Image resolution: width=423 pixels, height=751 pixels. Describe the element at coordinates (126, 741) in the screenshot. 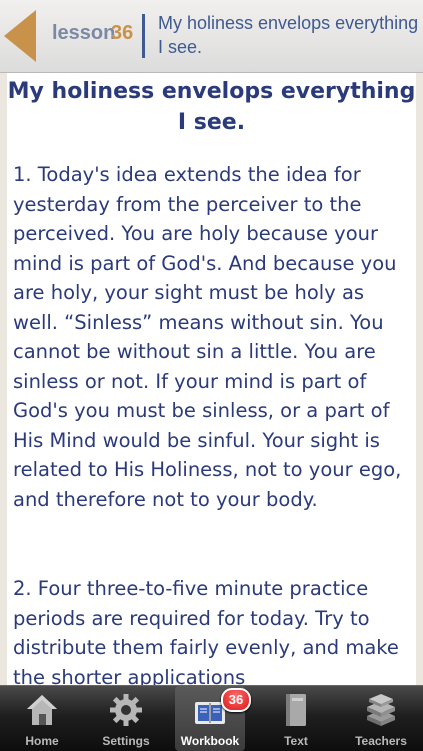

I see `tab-settings-label: Settings` at that location.